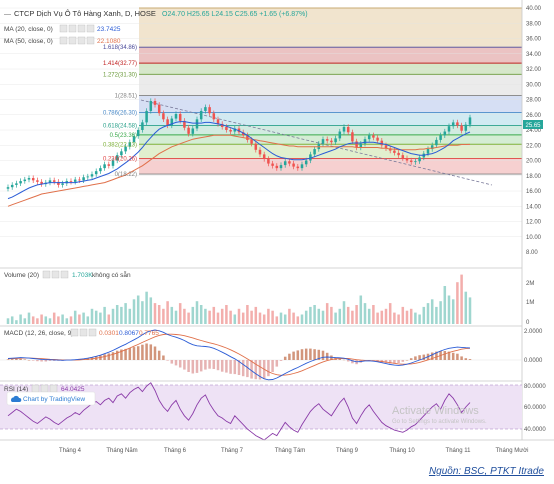  Describe the element at coordinates (123, 136) in the screenshot. I see `fib-level-label: 0.5(23.36)` at that location.